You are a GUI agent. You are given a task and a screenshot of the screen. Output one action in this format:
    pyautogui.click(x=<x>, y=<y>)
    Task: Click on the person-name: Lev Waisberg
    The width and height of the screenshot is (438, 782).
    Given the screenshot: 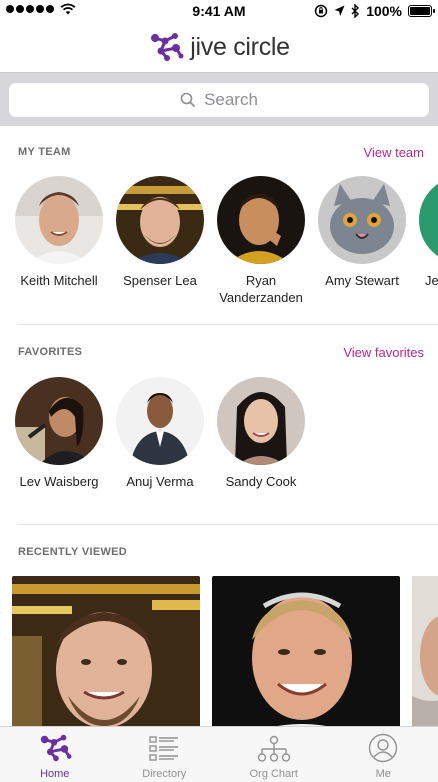 What is the action you would take?
    pyautogui.click(x=59, y=481)
    